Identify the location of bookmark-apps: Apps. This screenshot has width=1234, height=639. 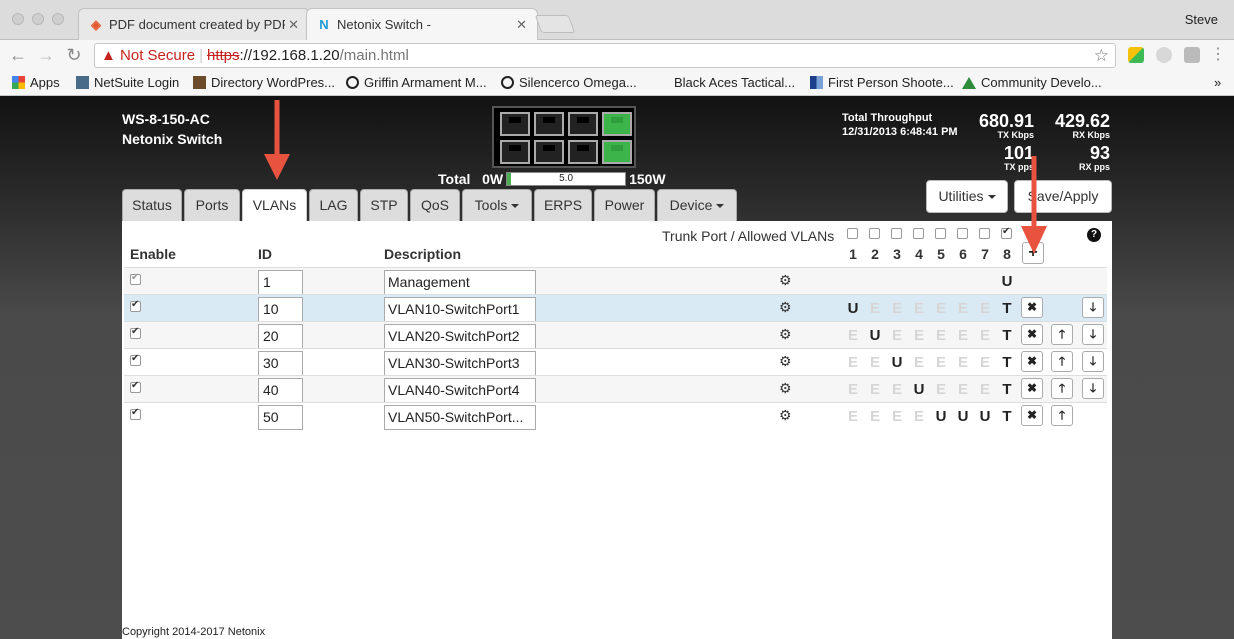
(36, 82).